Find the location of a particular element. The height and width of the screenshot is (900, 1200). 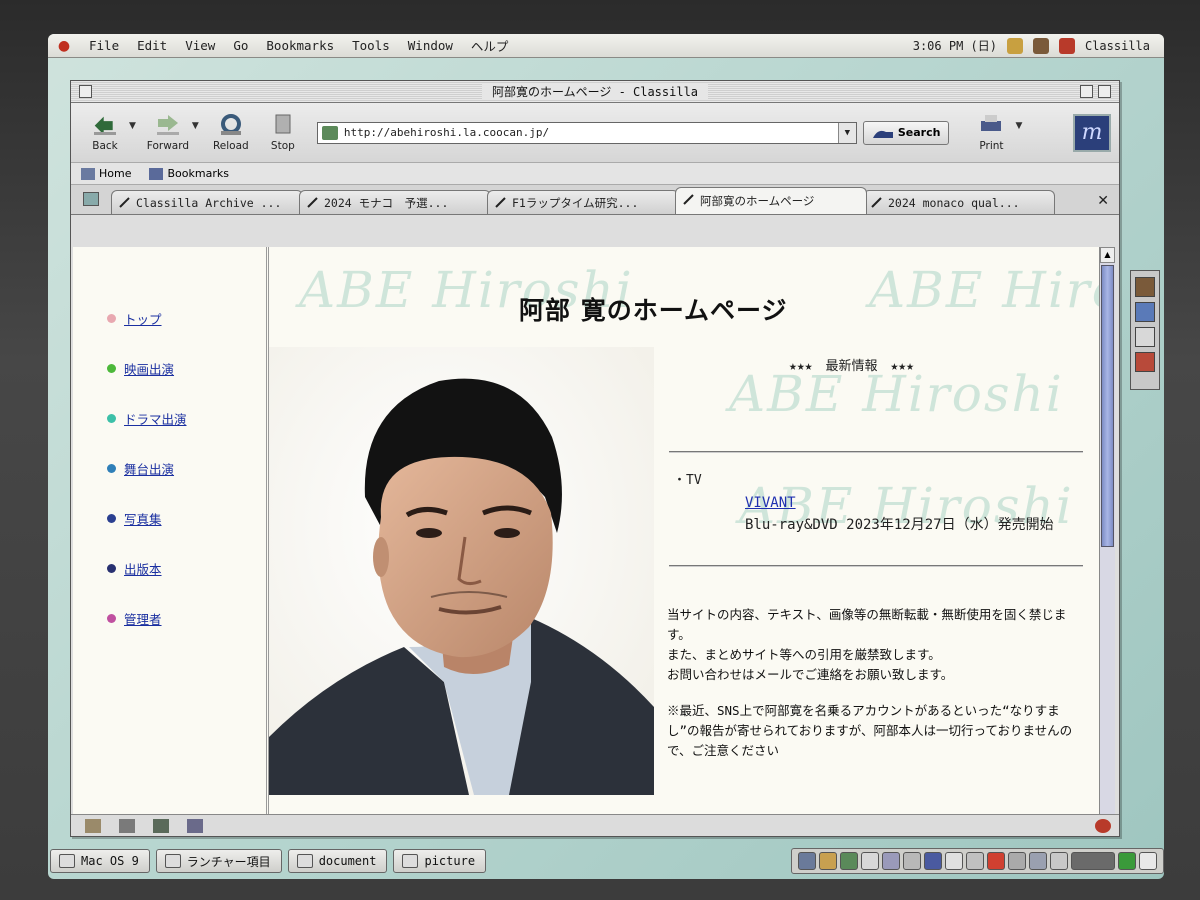

sidebar-item-photobook: 写真集 is located at coordinates (169, 518).